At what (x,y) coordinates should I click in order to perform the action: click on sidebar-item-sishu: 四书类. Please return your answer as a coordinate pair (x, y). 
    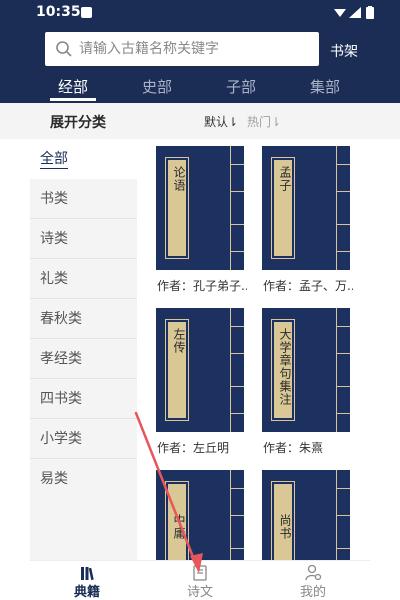
    Looking at the image, I should click on (83, 399).